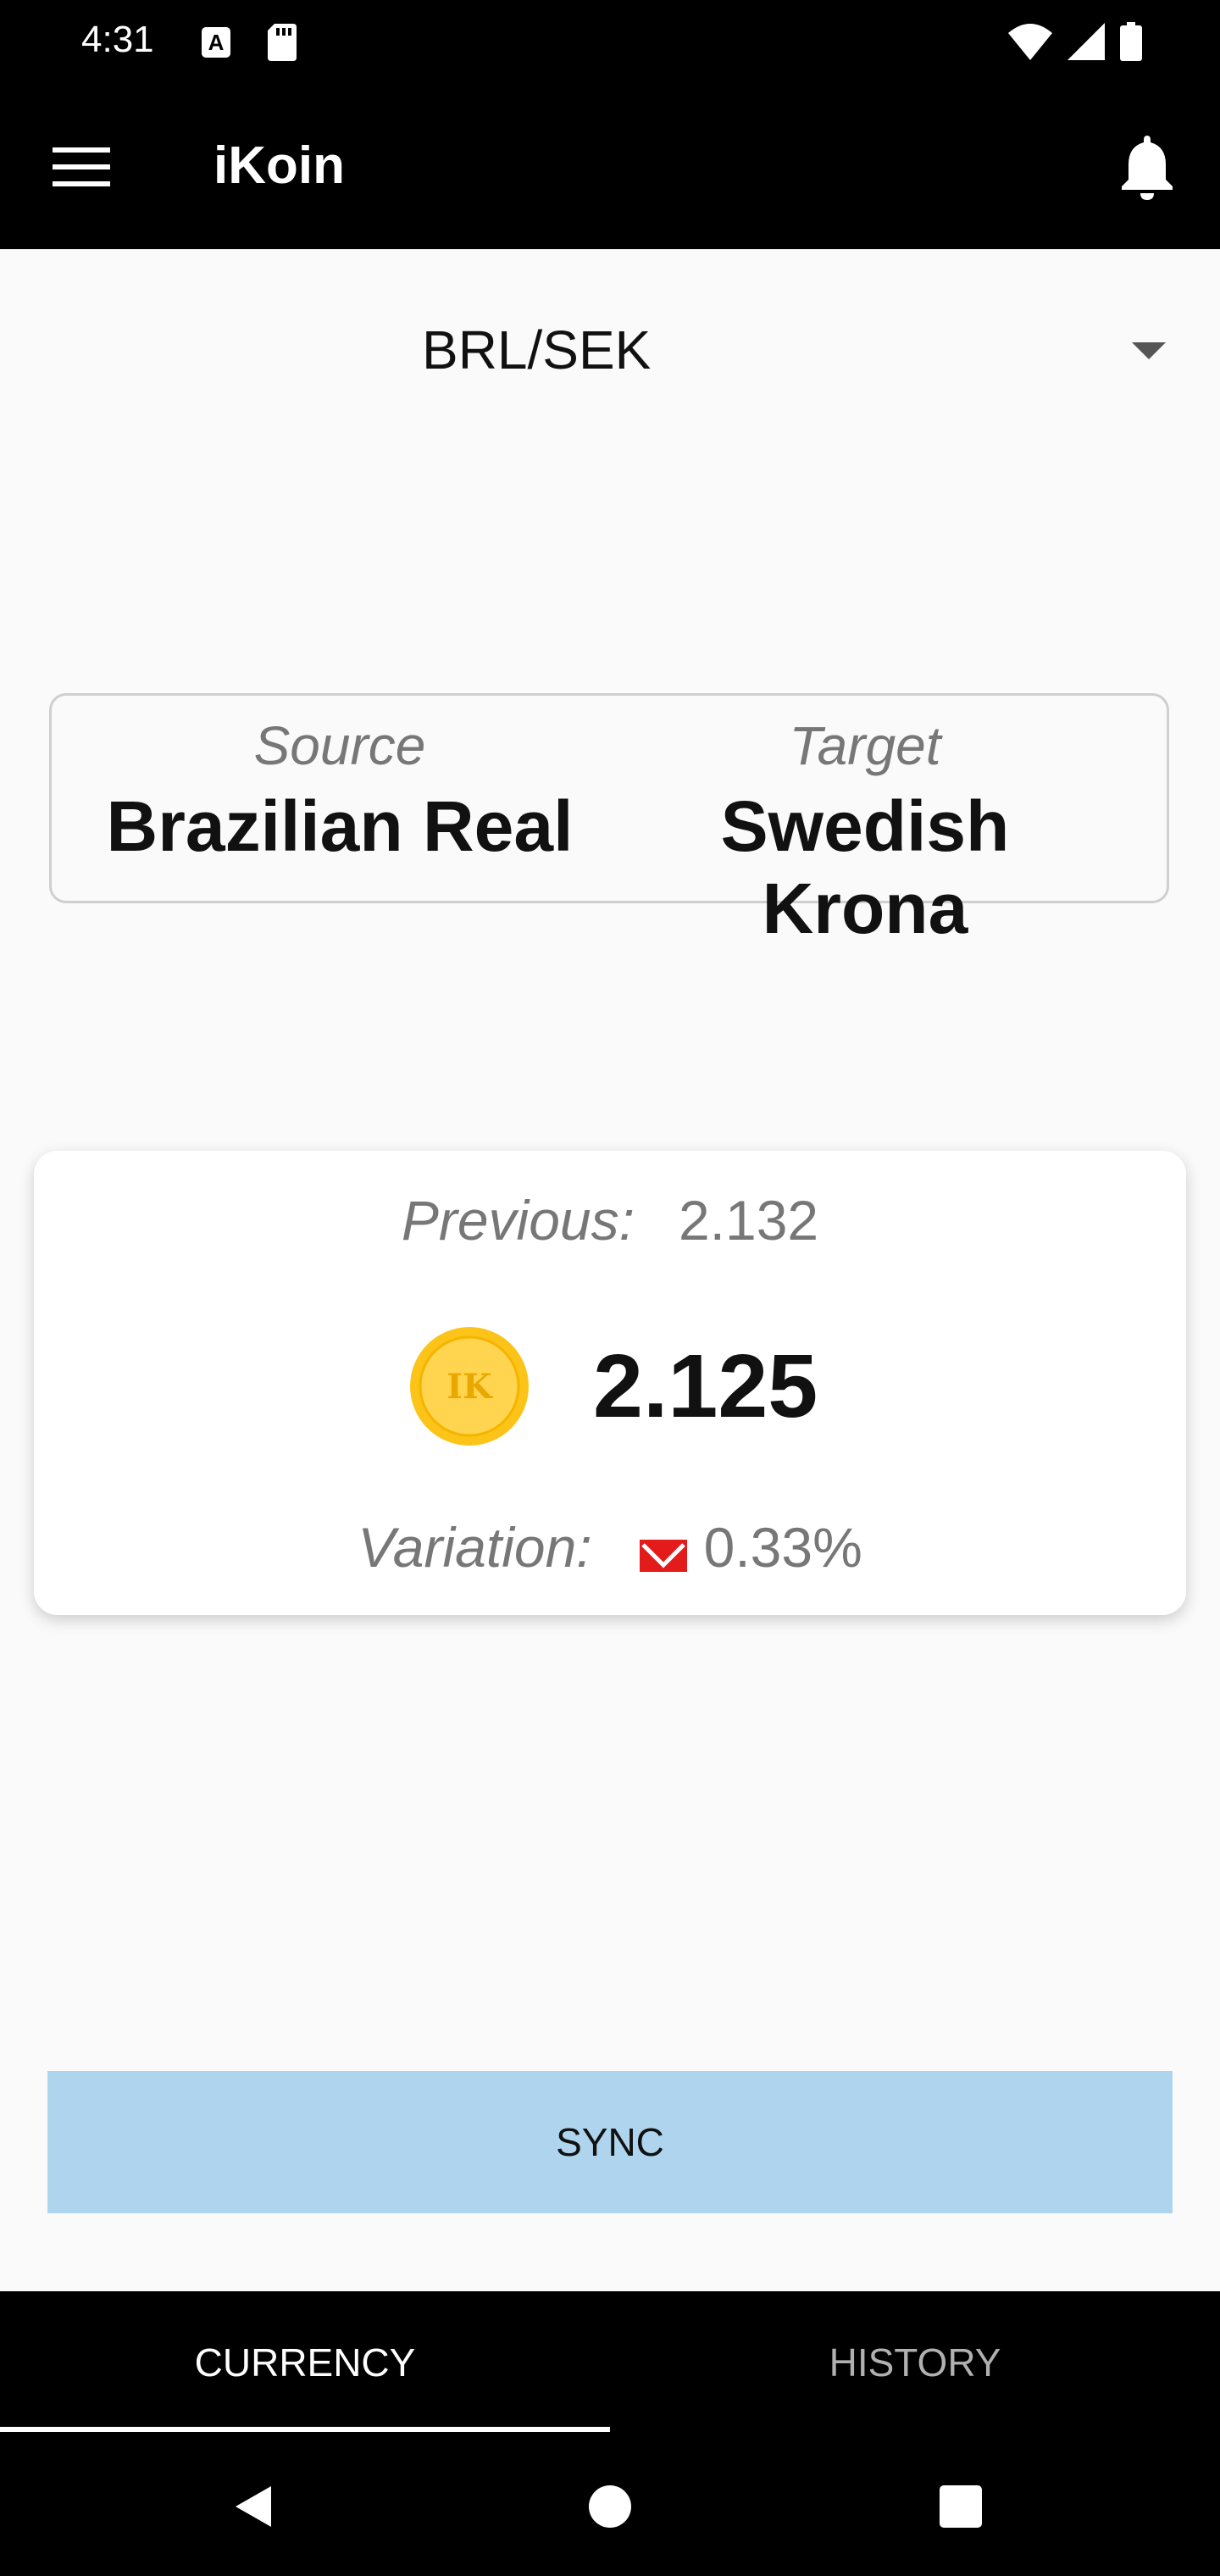 The width and height of the screenshot is (1220, 2576). I want to click on previous-row: Previous: 2.132, so click(610, 1220).